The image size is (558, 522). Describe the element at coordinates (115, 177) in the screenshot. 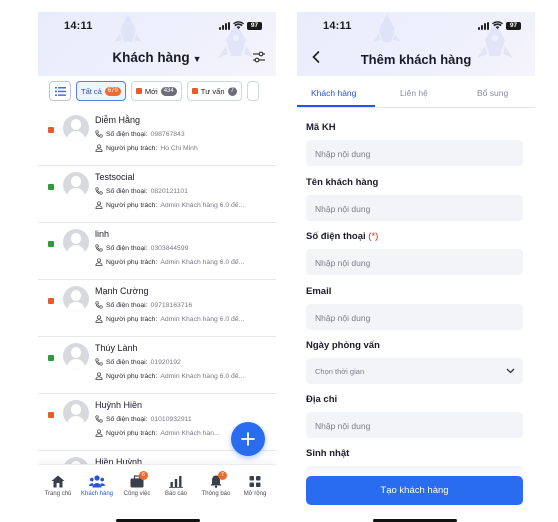

I see `customer-name: Testsocial` at that location.